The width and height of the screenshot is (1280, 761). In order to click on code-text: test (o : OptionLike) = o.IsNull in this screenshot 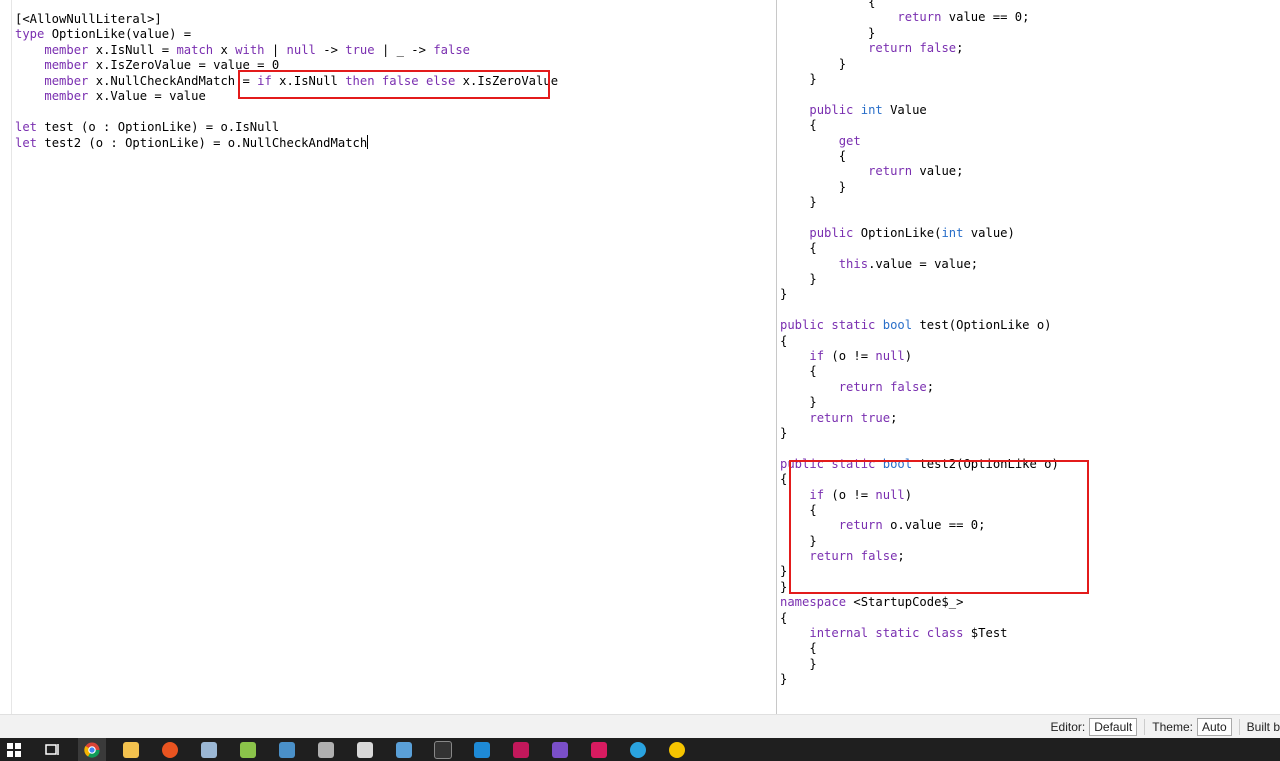, I will do `click(158, 126)`.